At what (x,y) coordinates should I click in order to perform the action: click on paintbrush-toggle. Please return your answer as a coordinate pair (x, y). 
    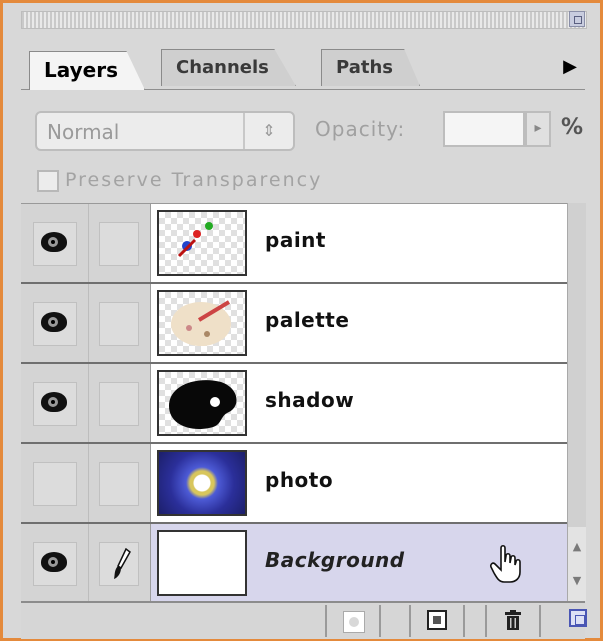
    Looking at the image, I should click on (120, 563).